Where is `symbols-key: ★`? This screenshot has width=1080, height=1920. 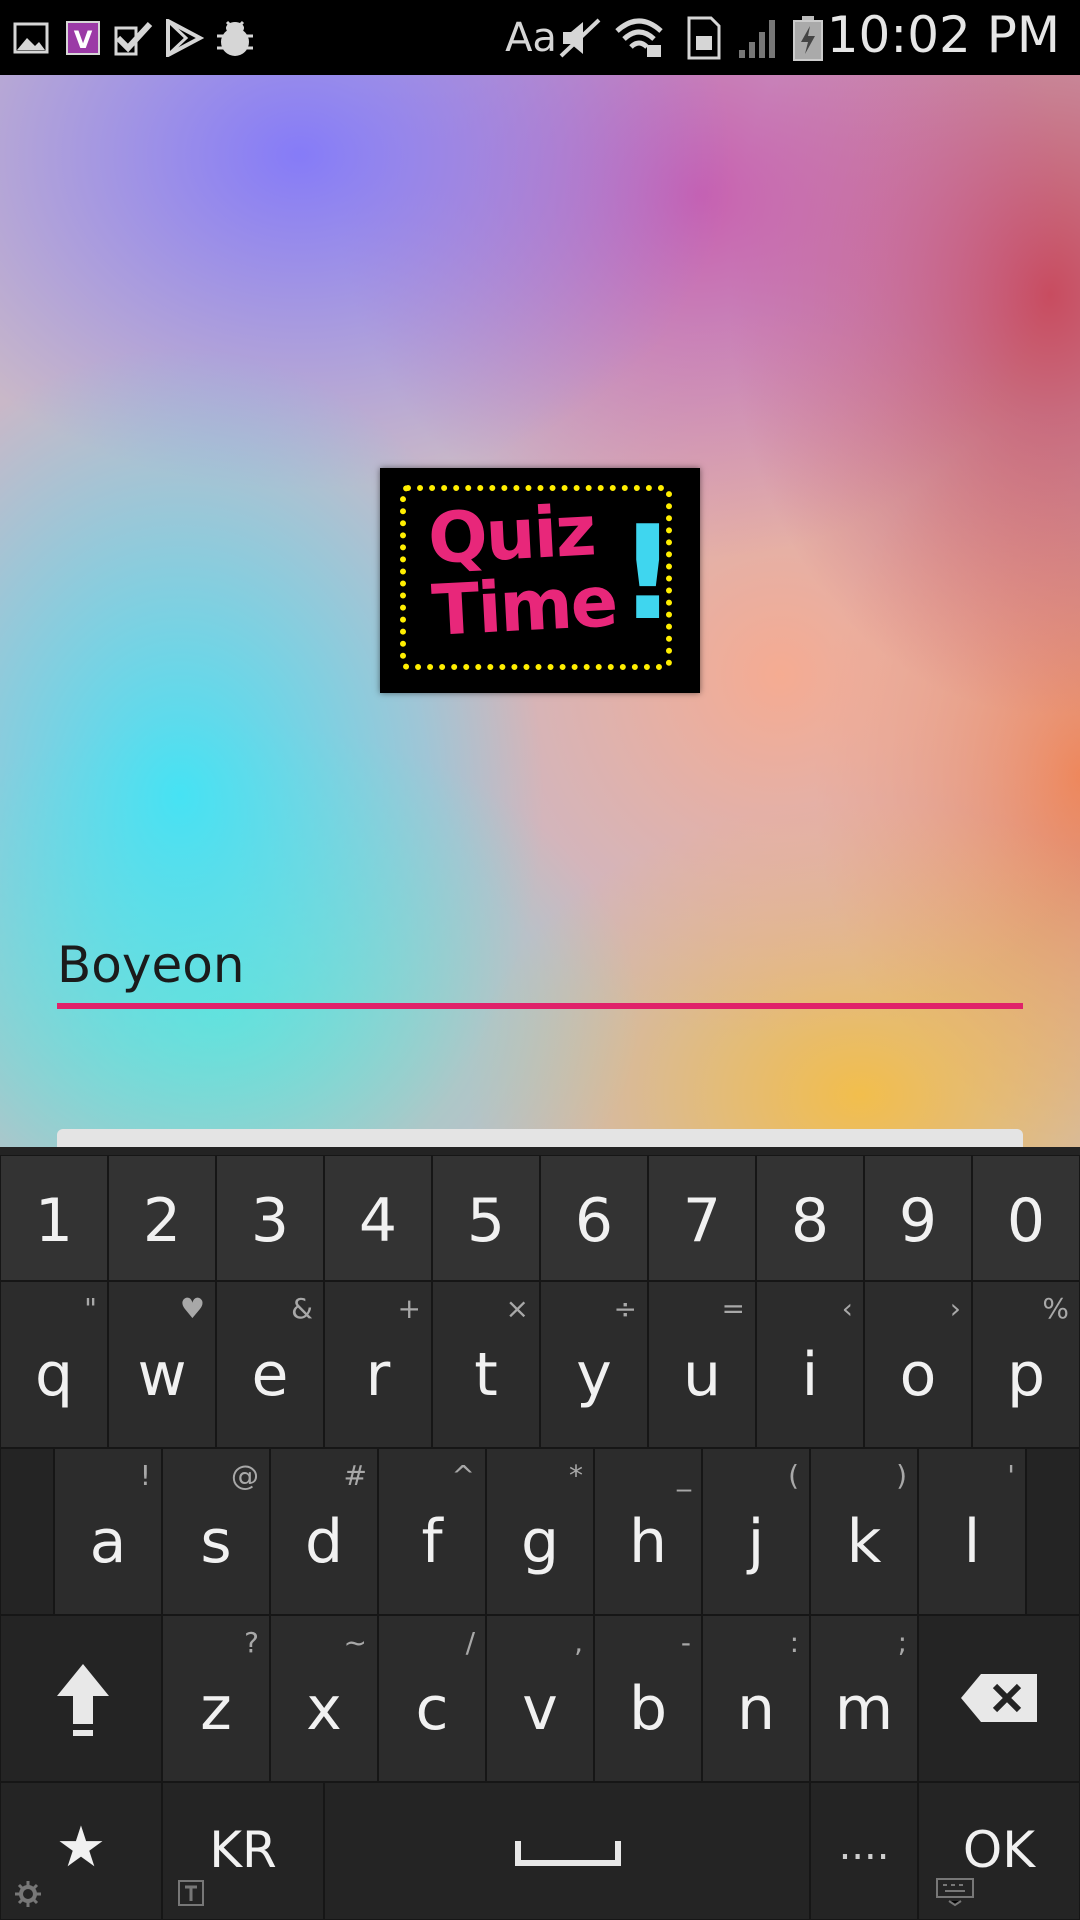 symbols-key: ★ is located at coordinates (81, 1851).